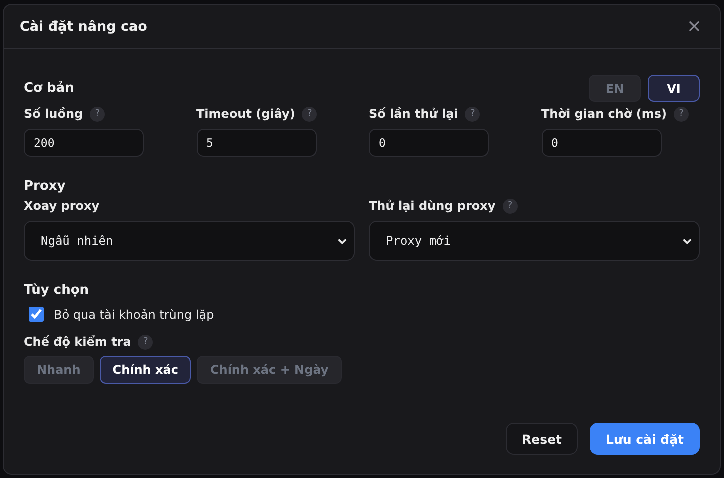  Describe the element at coordinates (645, 439) in the screenshot. I see `save-button: Lưu cài đặt` at that location.